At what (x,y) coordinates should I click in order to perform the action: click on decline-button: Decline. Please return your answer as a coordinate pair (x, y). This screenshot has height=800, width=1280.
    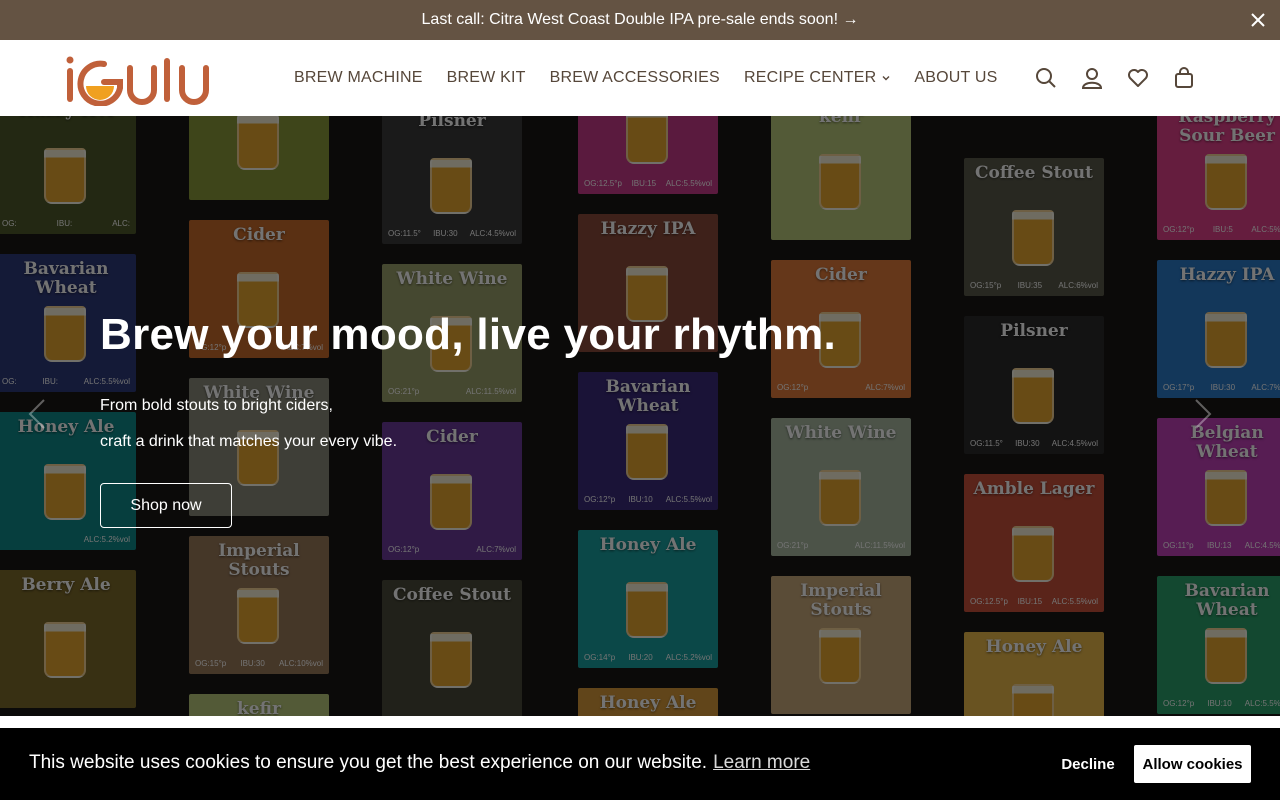
    Looking at the image, I should click on (1088, 764).